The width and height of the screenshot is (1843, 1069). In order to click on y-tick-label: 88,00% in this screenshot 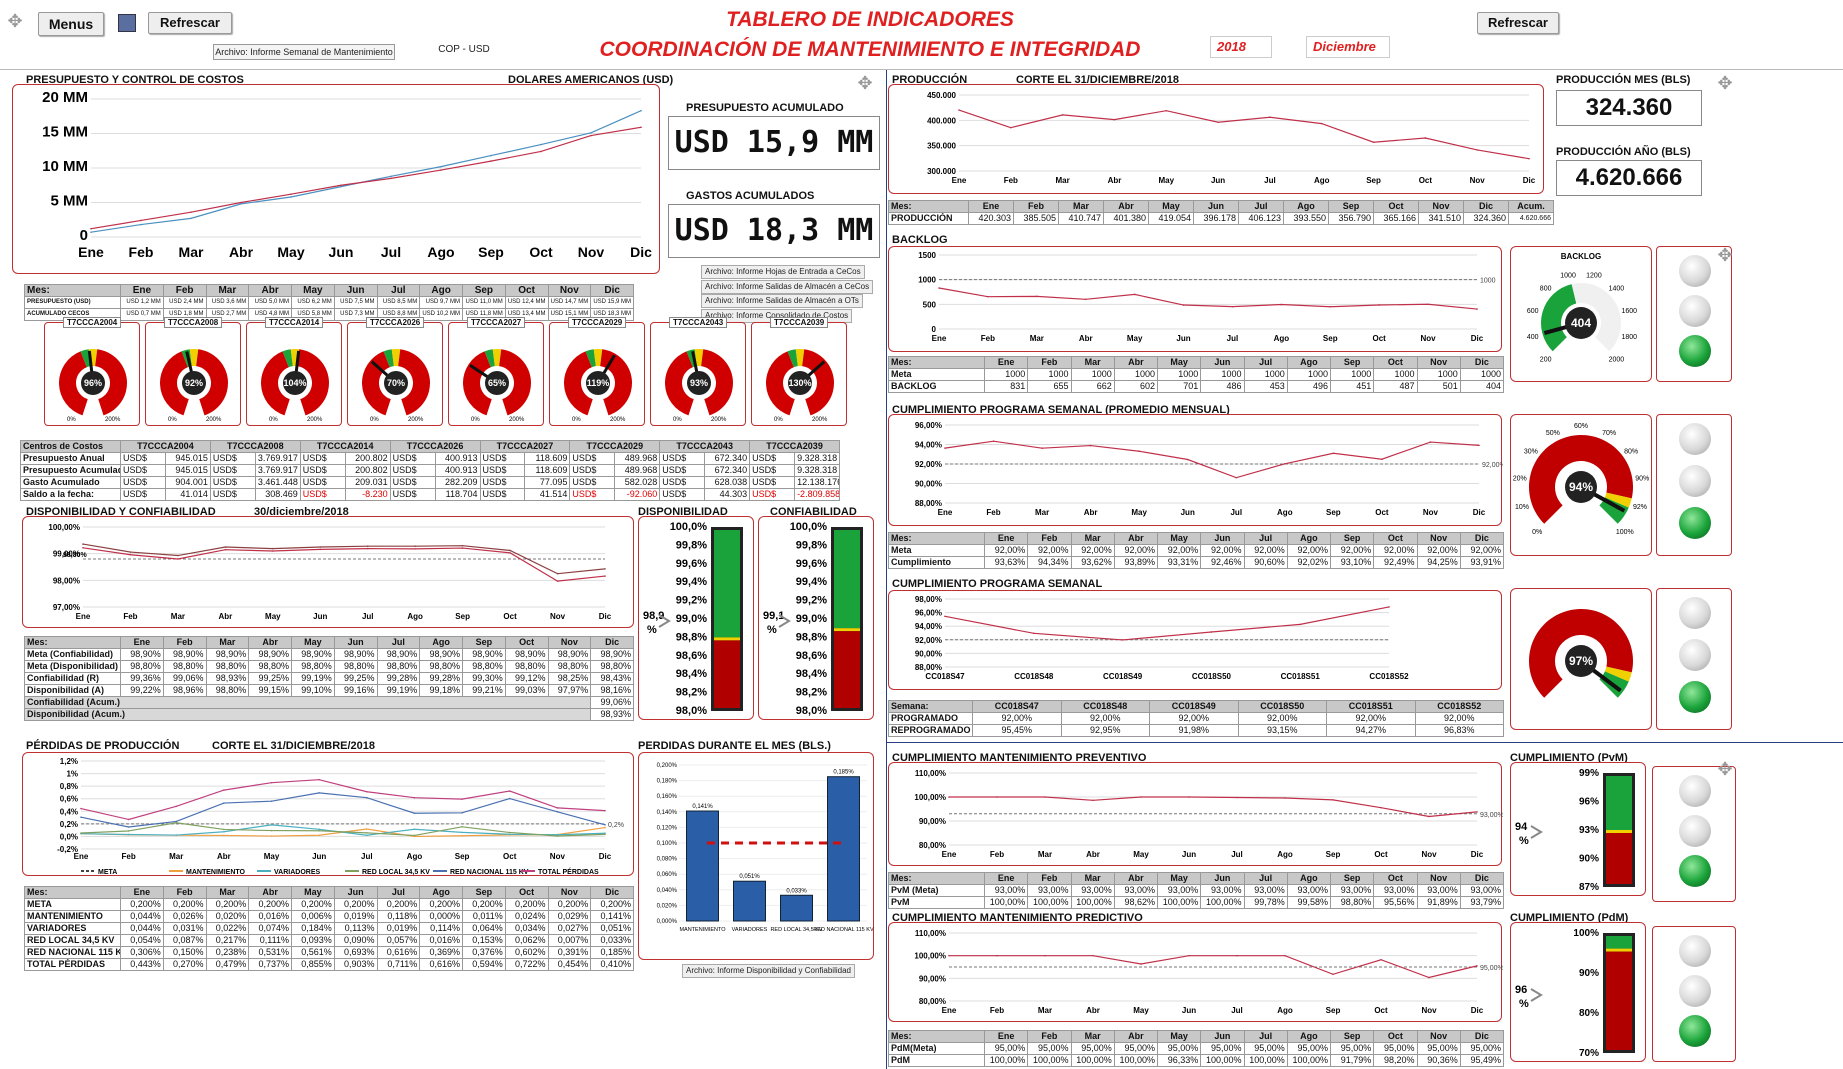, I will do `click(928, 503)`.